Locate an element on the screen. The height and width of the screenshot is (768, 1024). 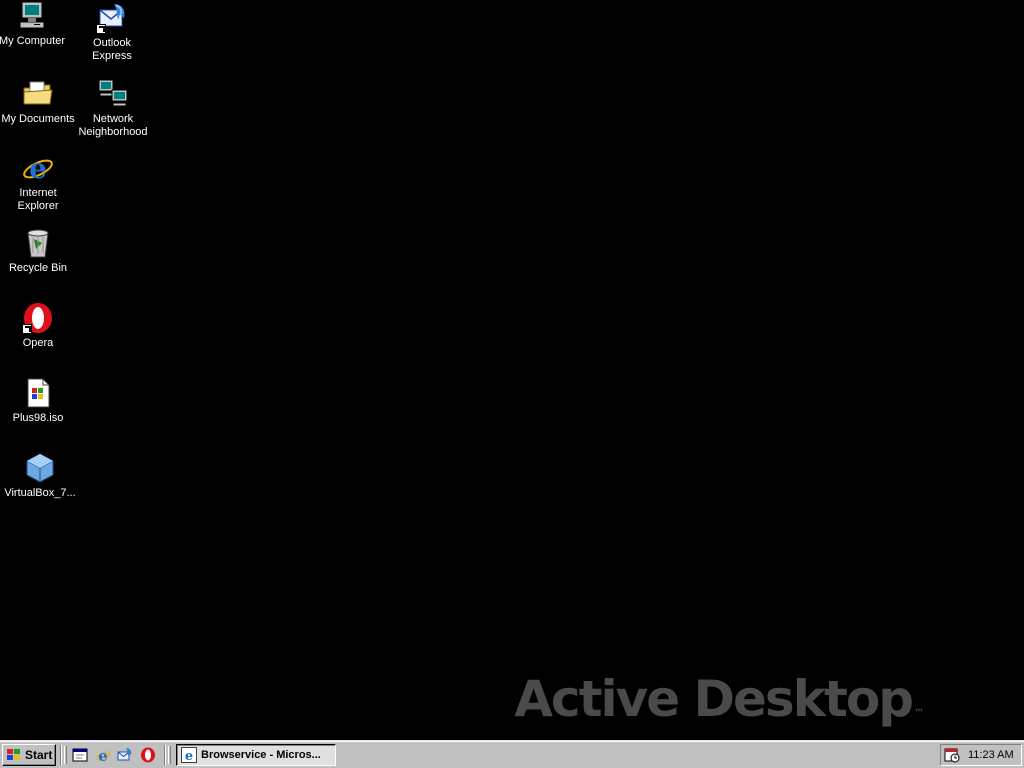
network-icon is located at coordinates (113, 94).